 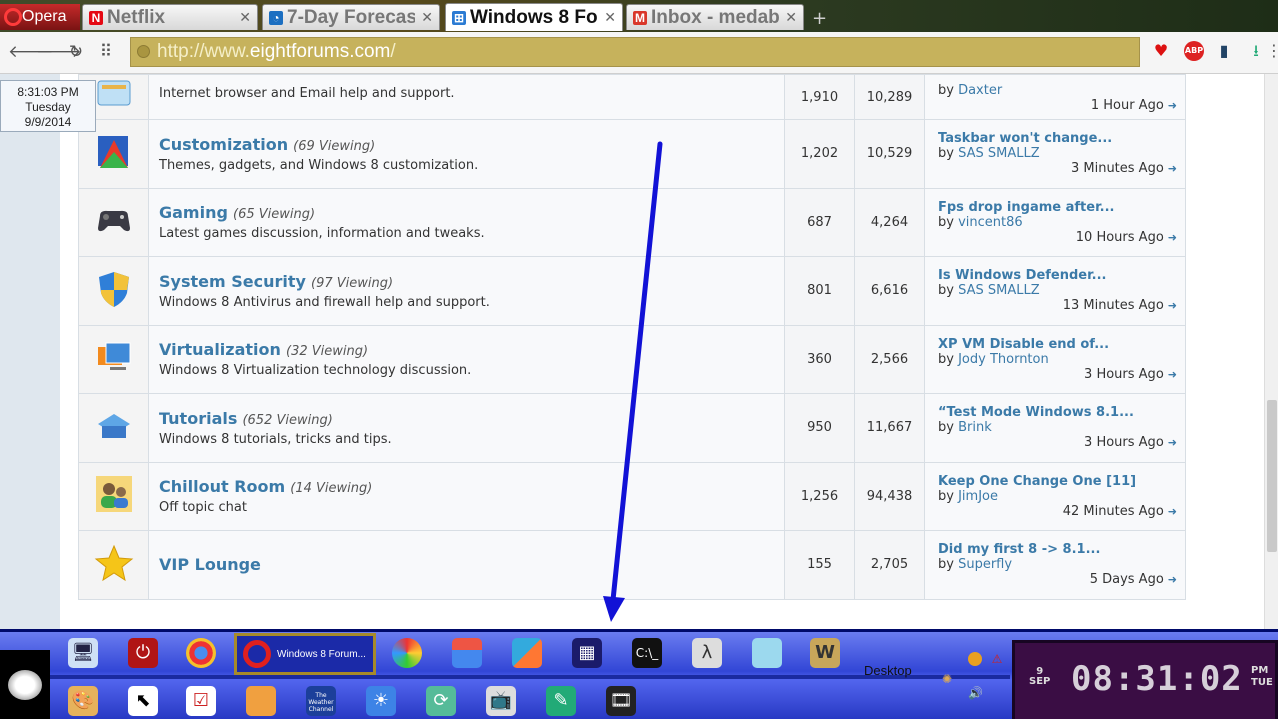 I want to click on last-post-user-link: Jody Thornton, so click(x=1003, y=359).